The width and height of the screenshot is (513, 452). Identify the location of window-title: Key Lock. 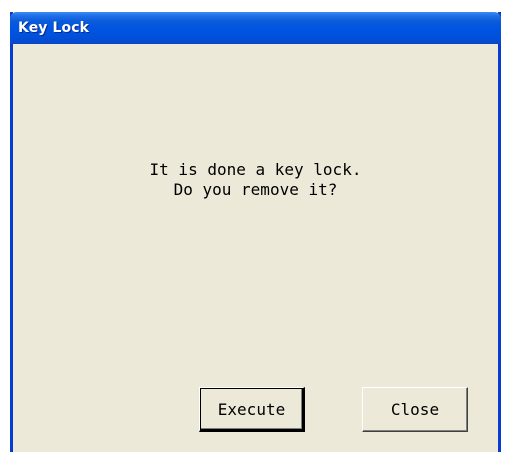
(54, 28).